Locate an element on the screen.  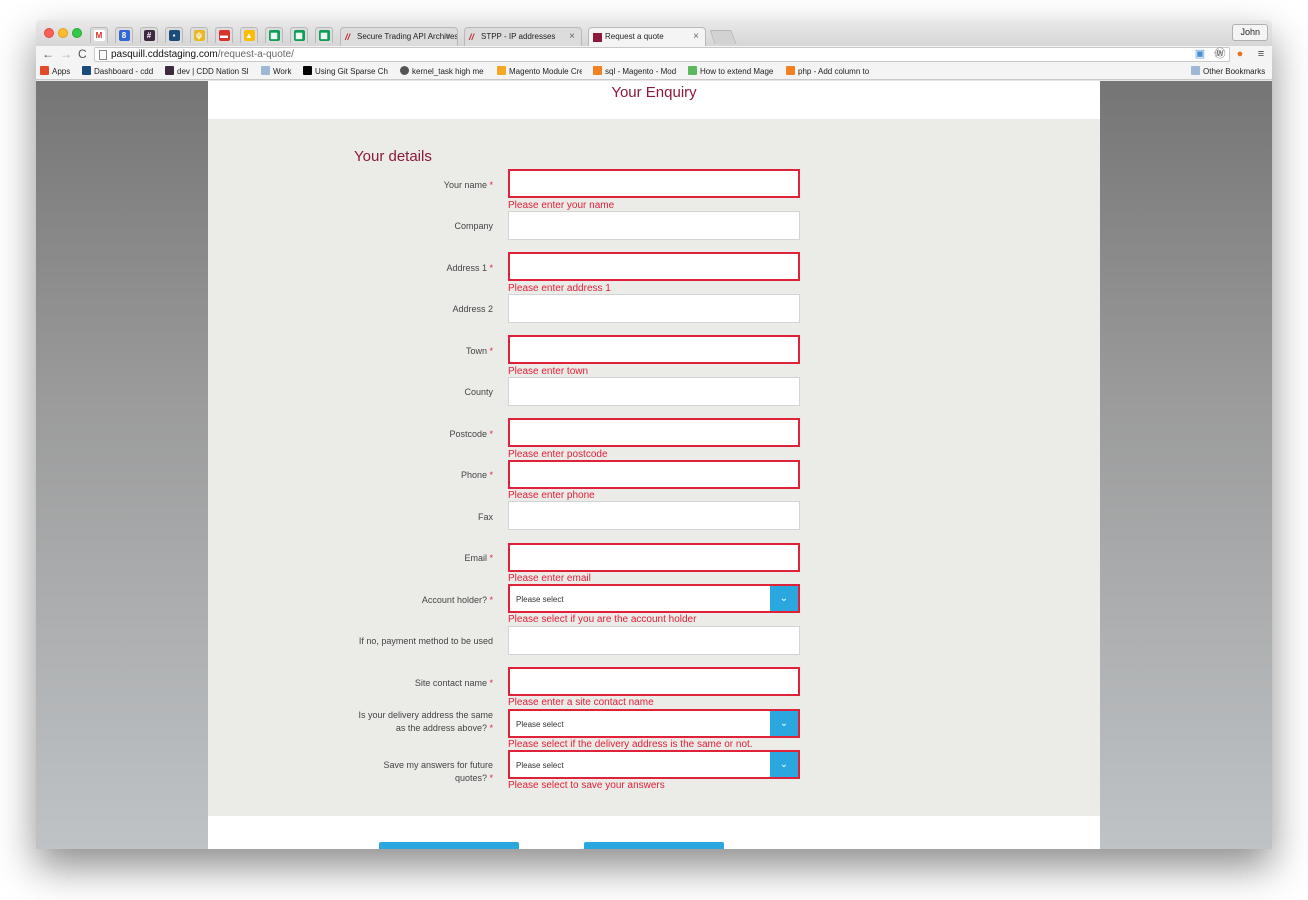
address2-input is located at coordinates (654, 308).